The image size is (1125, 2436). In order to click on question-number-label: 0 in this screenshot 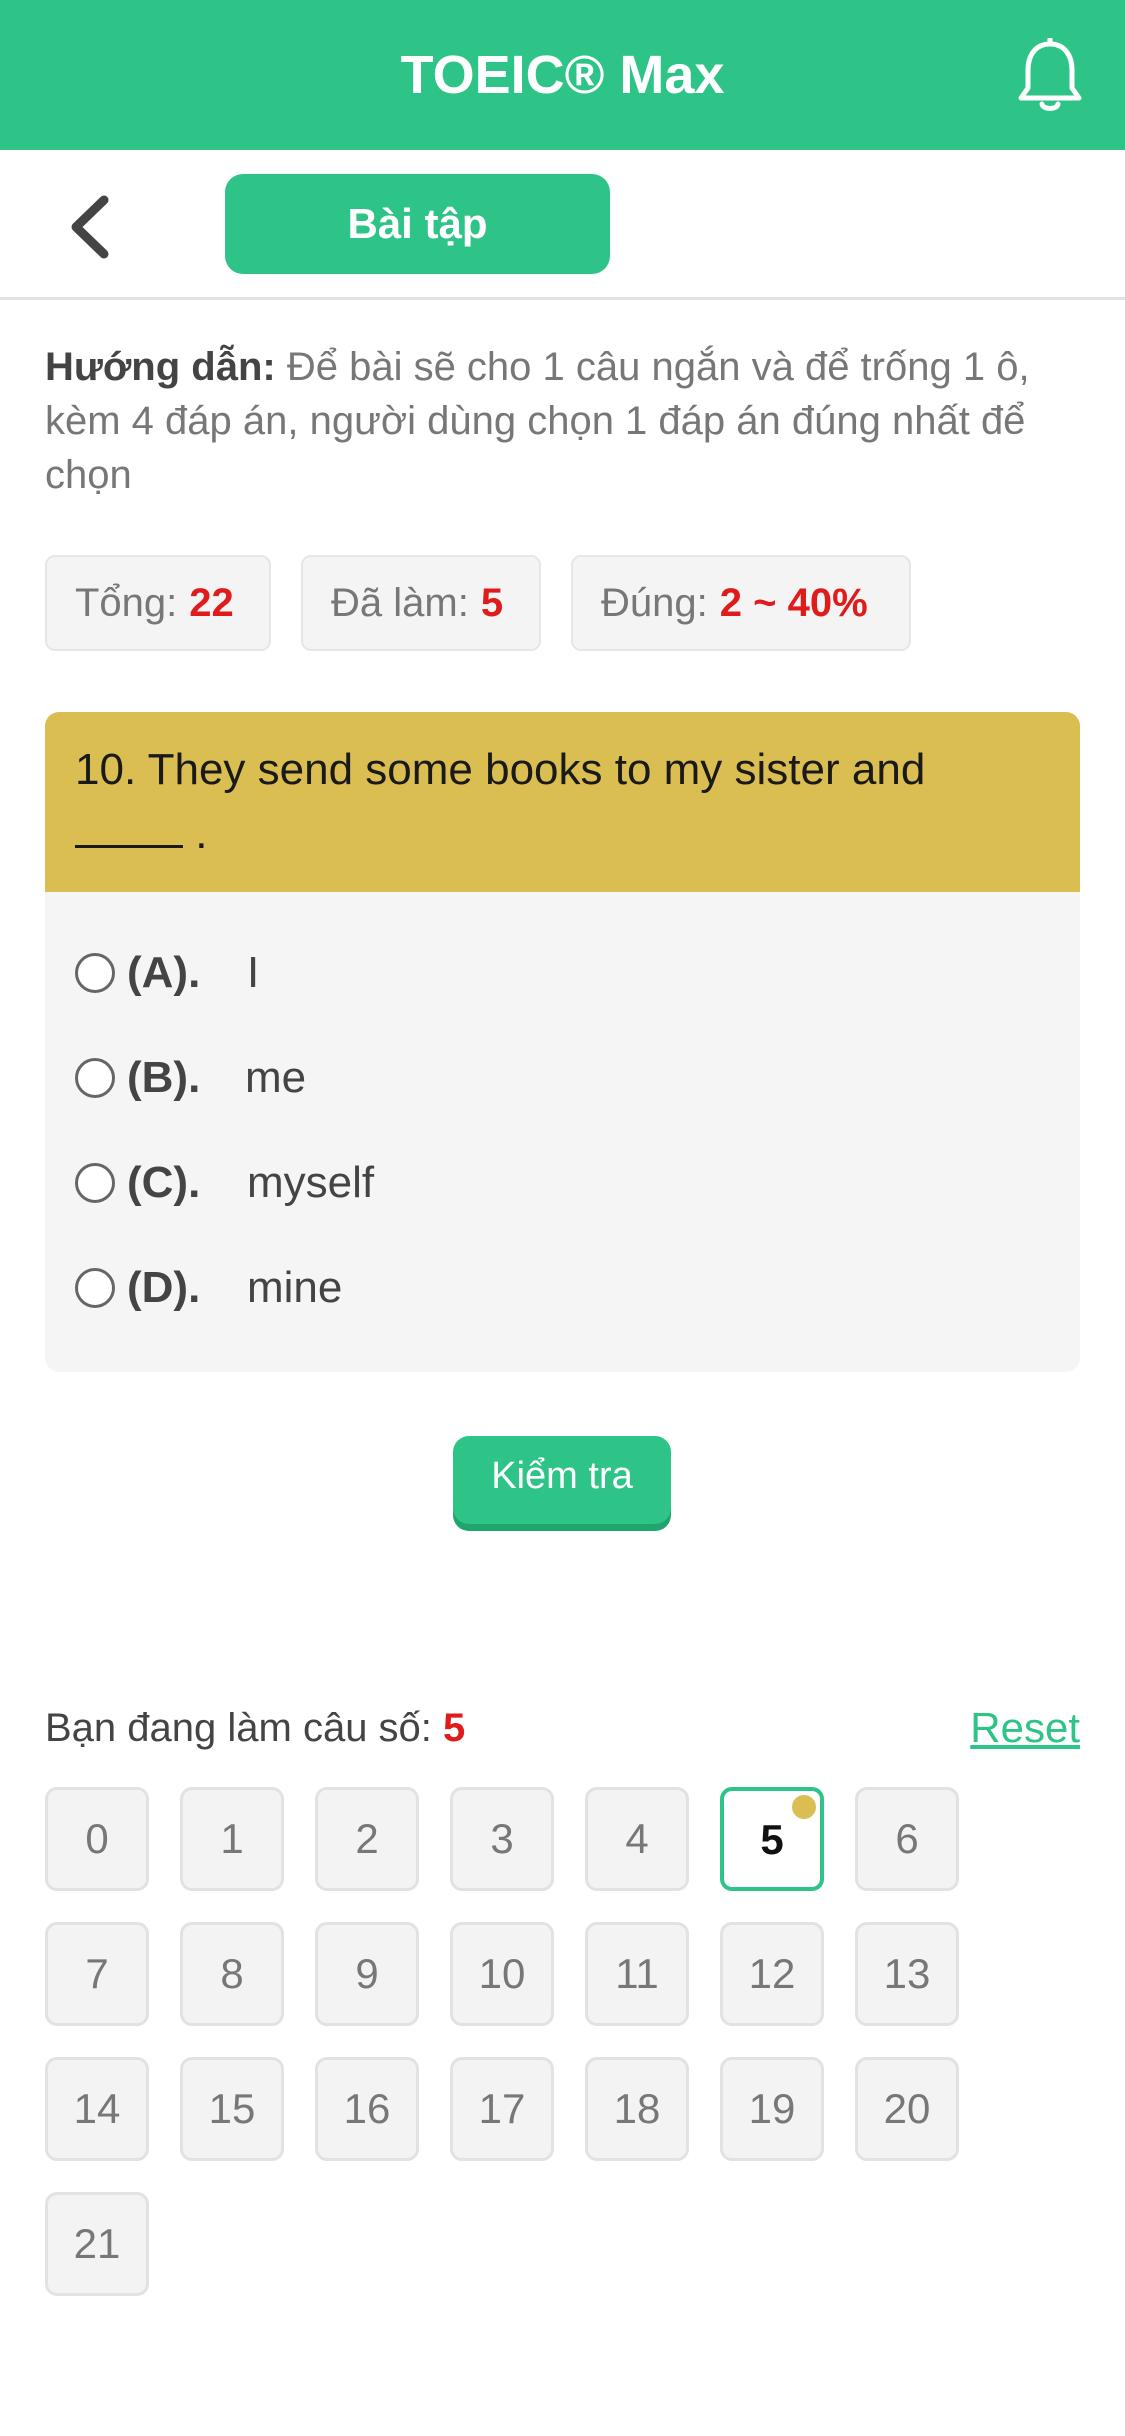, I will do `click(97, 1838)`.